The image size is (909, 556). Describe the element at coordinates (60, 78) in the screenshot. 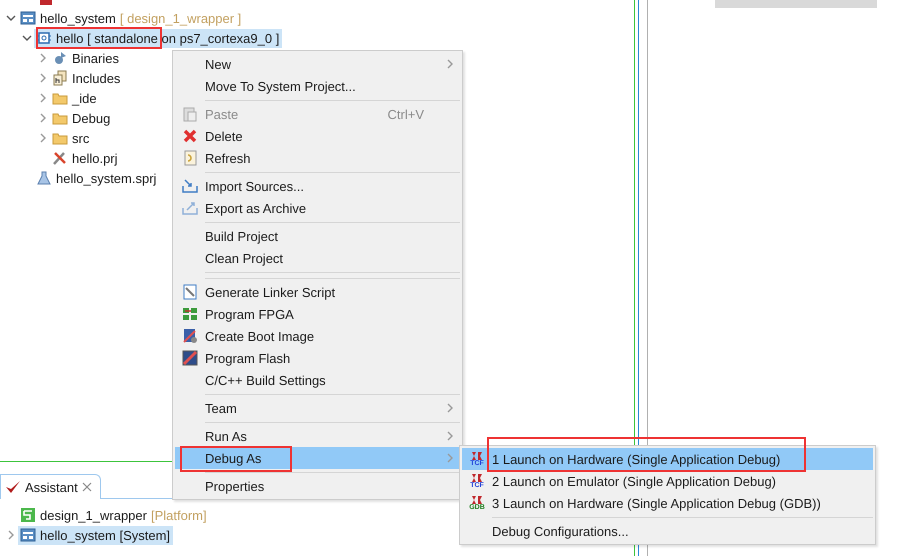

I see `includes-icon` at that location.